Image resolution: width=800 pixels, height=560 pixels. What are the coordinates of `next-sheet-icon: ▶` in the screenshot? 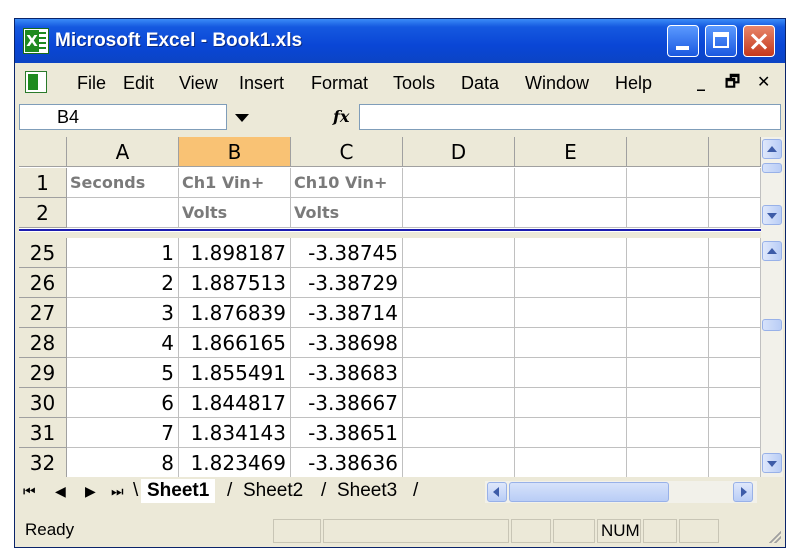 It's located at (90, 492).